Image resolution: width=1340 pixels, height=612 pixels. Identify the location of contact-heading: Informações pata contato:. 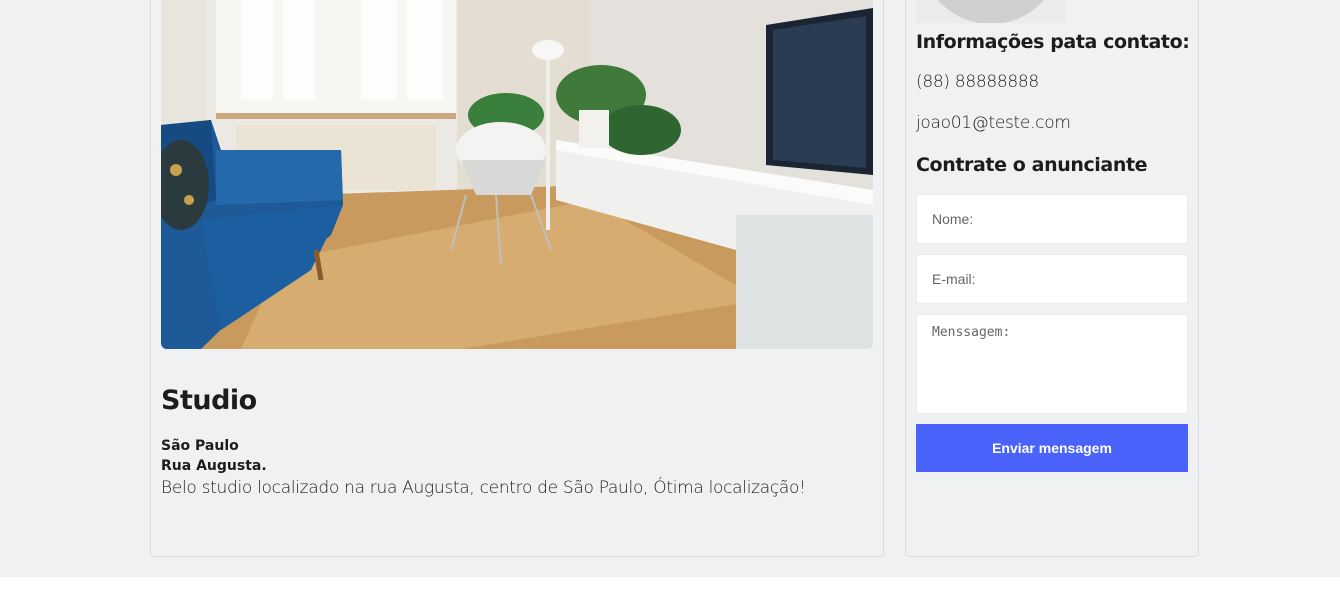
(1053, 42).